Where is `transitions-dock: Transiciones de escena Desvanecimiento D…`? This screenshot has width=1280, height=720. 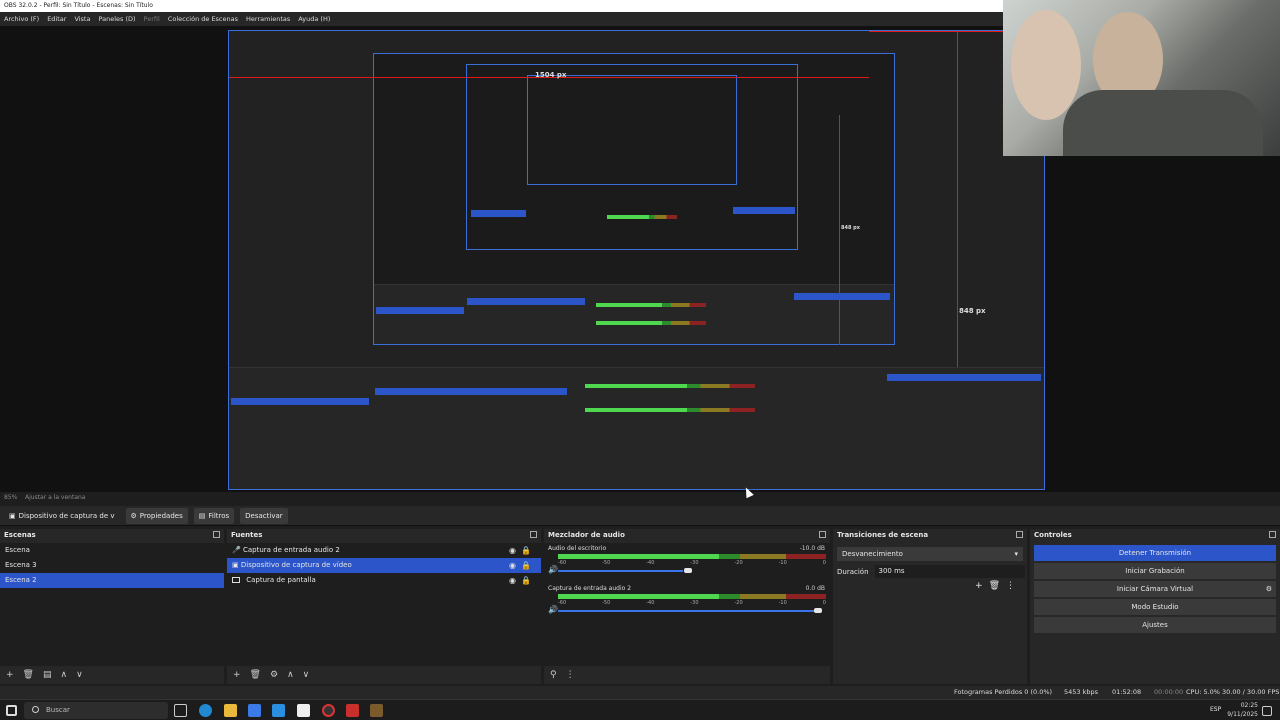
transitions-dock: Transiciones de escena Desvanecimiento D… is located at coordinates (930, 606).